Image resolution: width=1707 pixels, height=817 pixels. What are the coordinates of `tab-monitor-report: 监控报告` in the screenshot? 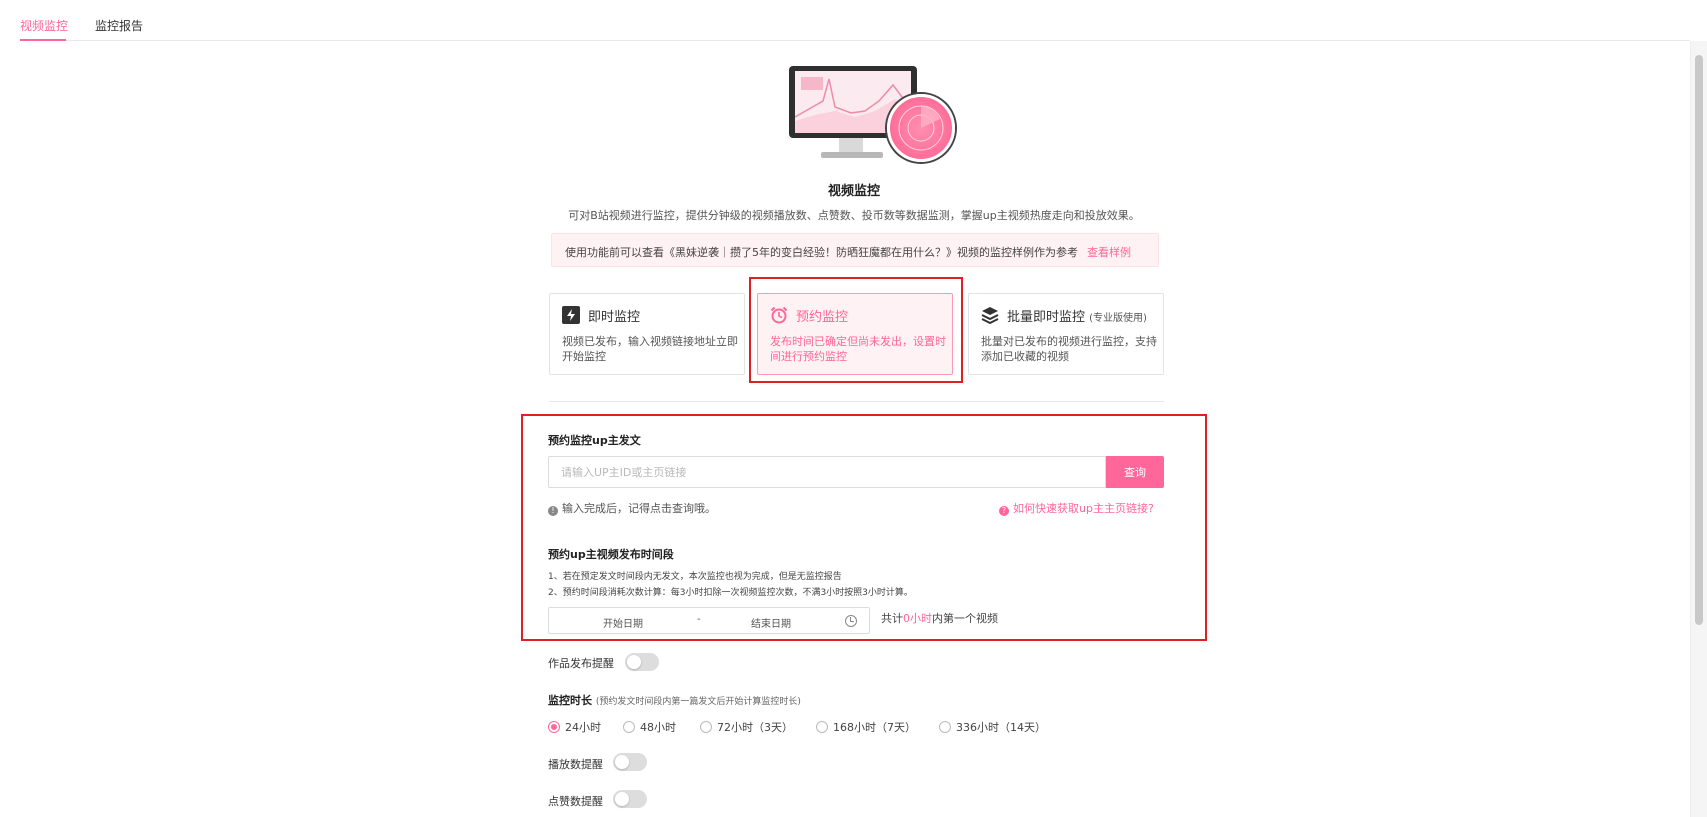 It's located at (119, 25).